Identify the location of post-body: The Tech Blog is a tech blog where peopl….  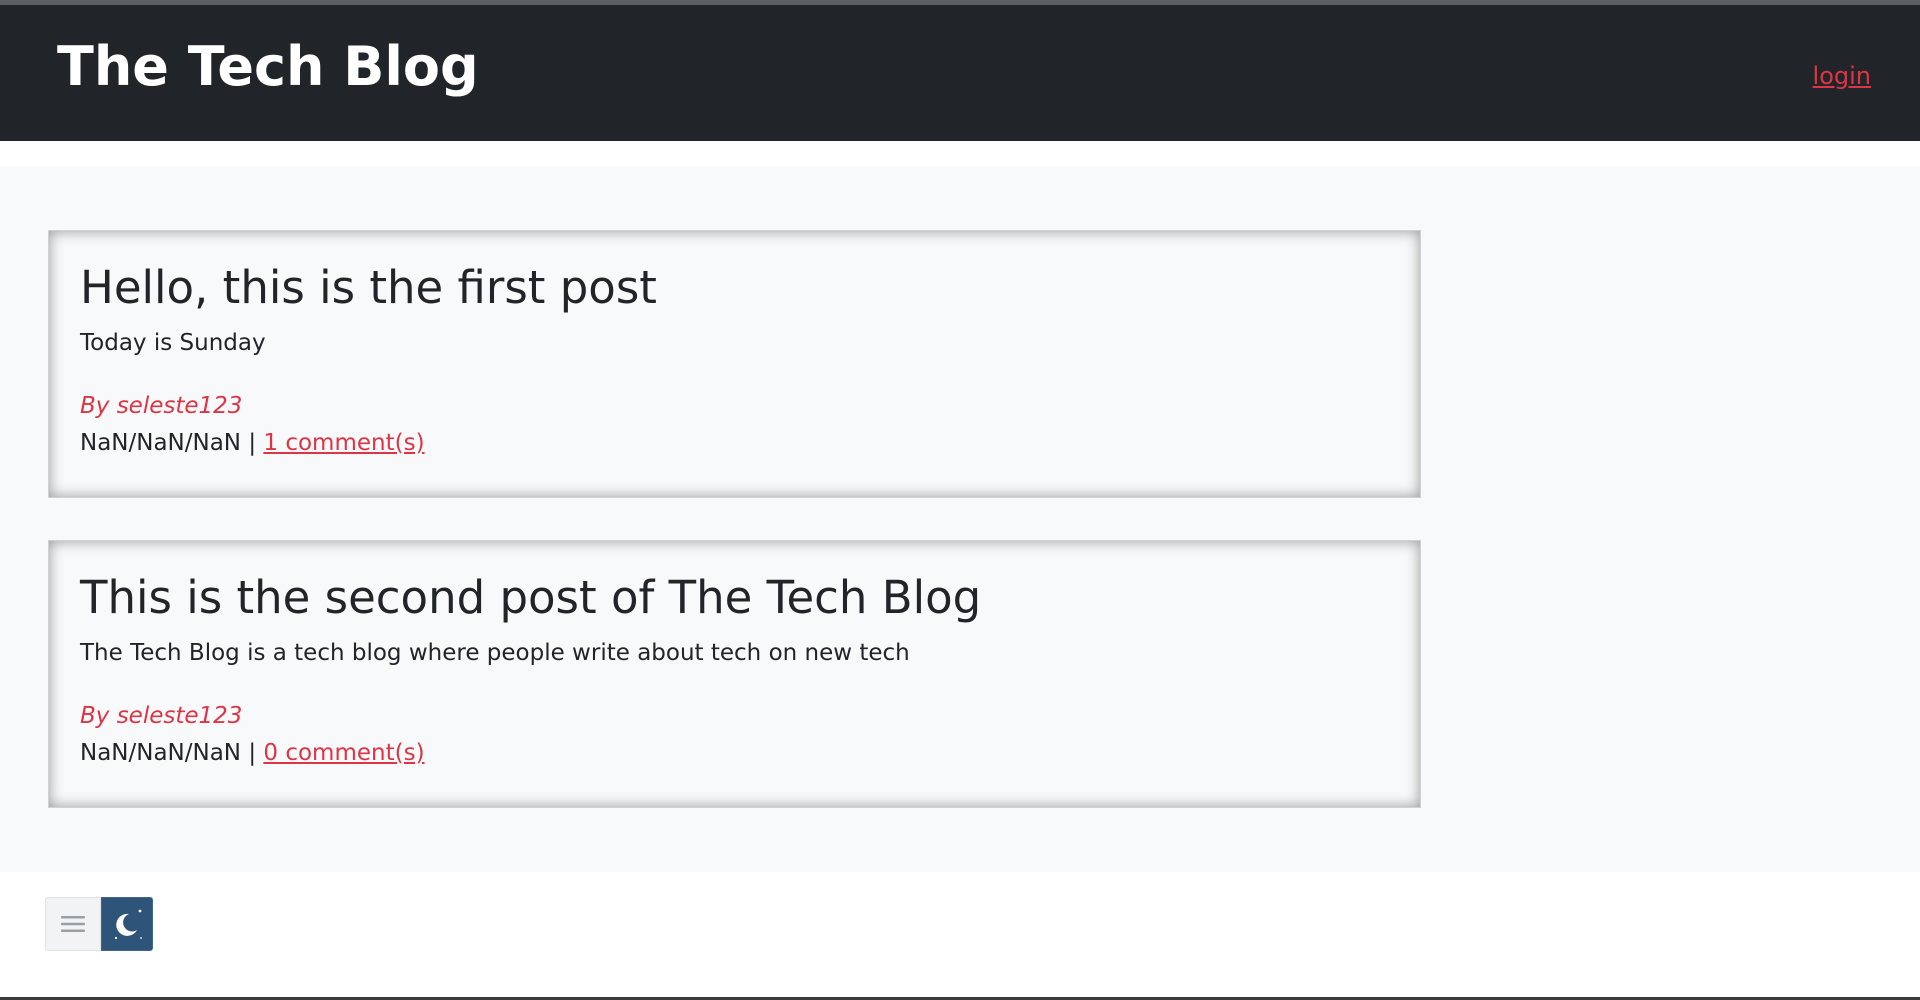
(495, 653).